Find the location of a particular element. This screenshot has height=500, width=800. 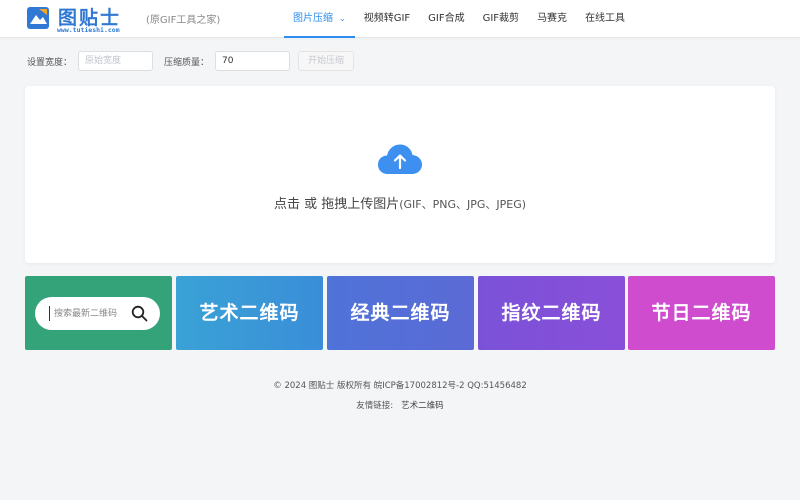

qr-search-card is located at coordinates (98, 313).